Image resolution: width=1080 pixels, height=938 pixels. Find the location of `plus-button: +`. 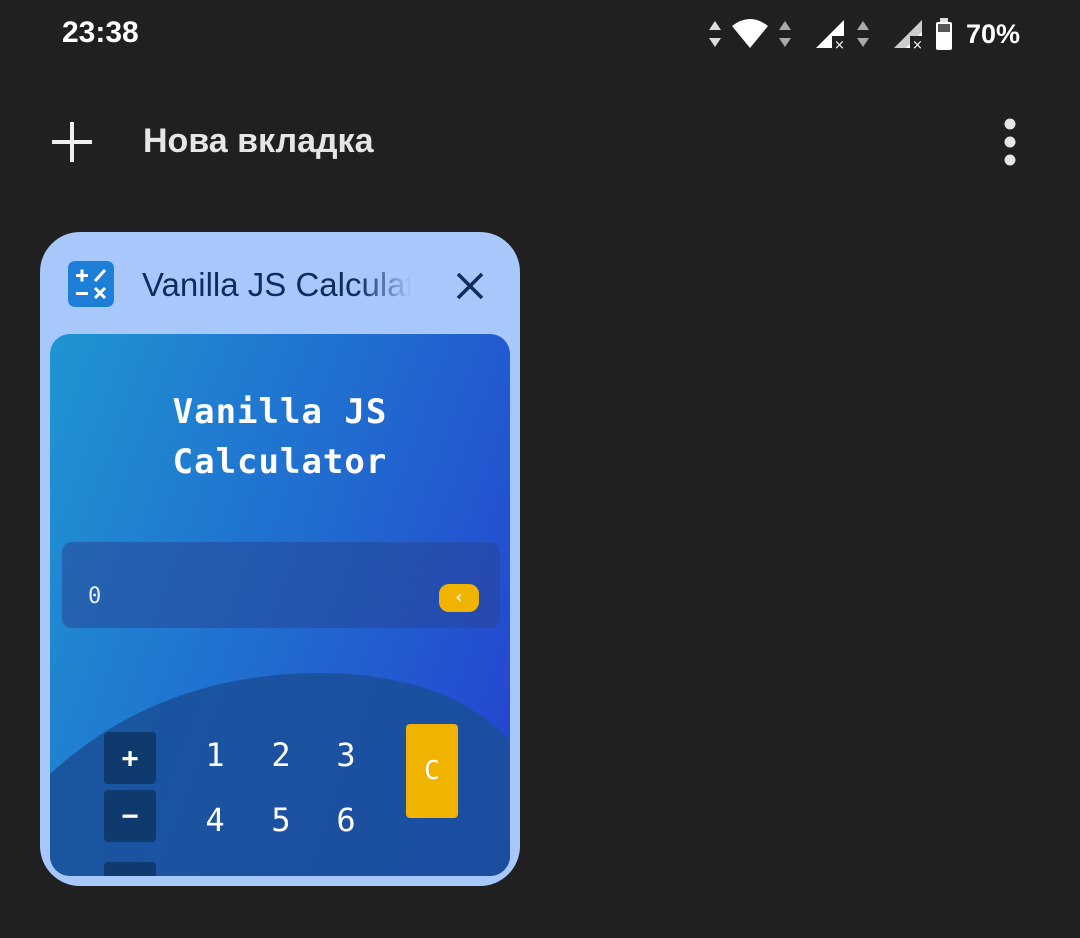

plus-button: + is located at coordinates (130, 758).